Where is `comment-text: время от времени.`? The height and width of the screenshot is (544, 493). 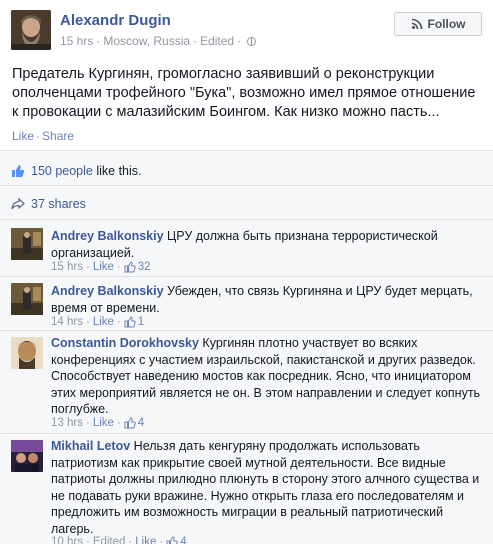
comment-text: время от времени. is located at coordinates (105, 307).